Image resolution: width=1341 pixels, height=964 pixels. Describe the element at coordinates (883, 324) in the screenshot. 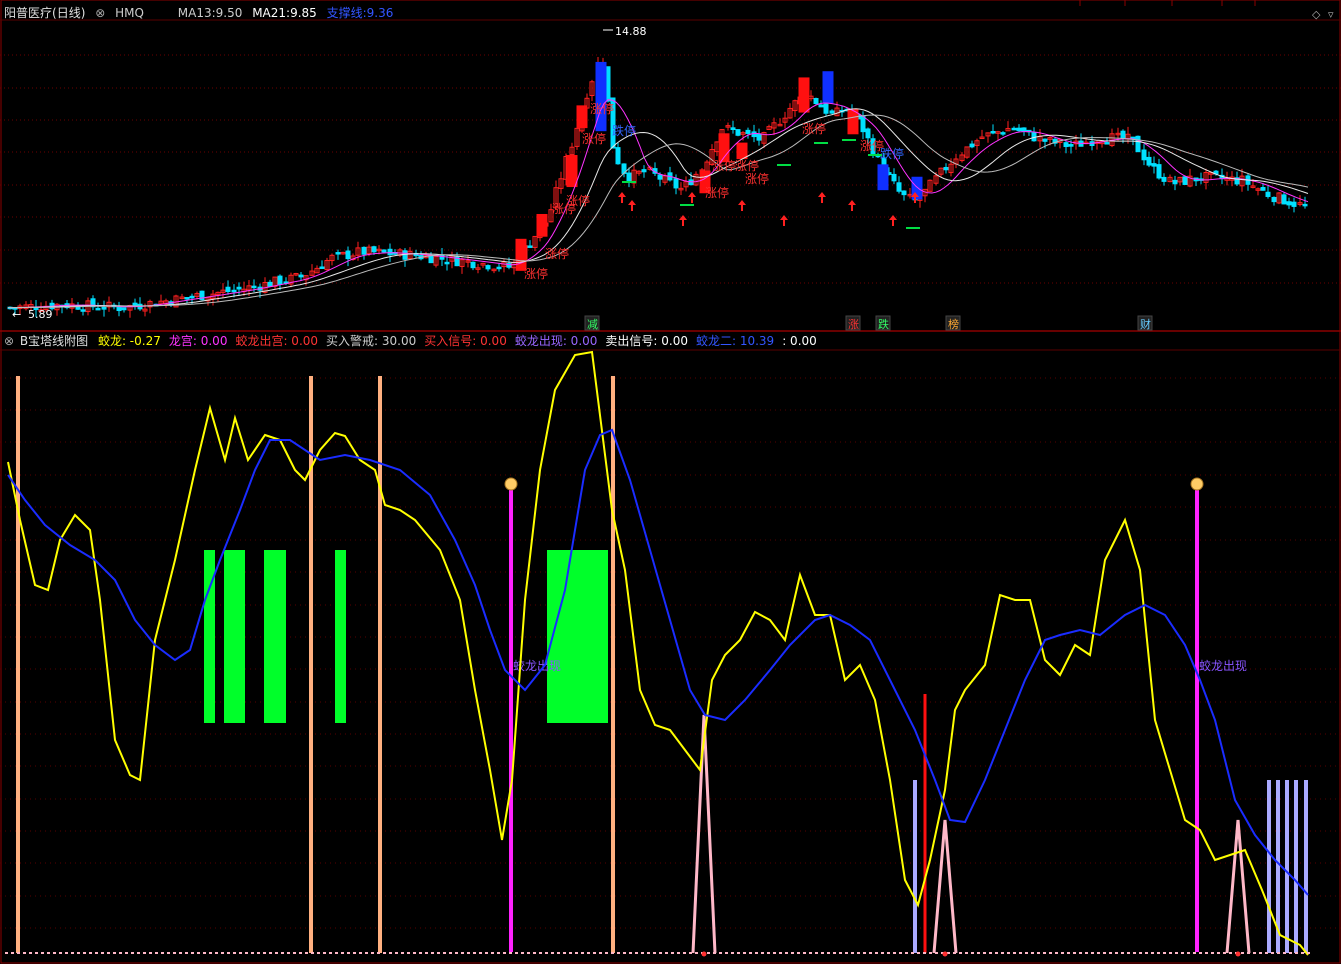

I see `event-tag-2: 跌` at that location.